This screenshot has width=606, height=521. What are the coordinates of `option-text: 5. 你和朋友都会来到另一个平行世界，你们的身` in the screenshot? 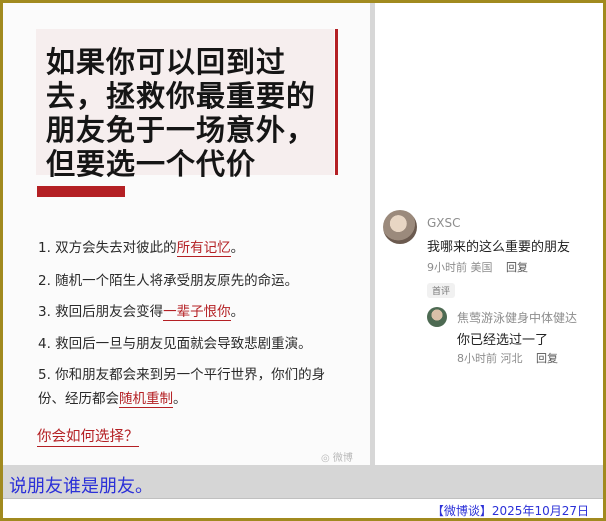 It's located at (182, 375).